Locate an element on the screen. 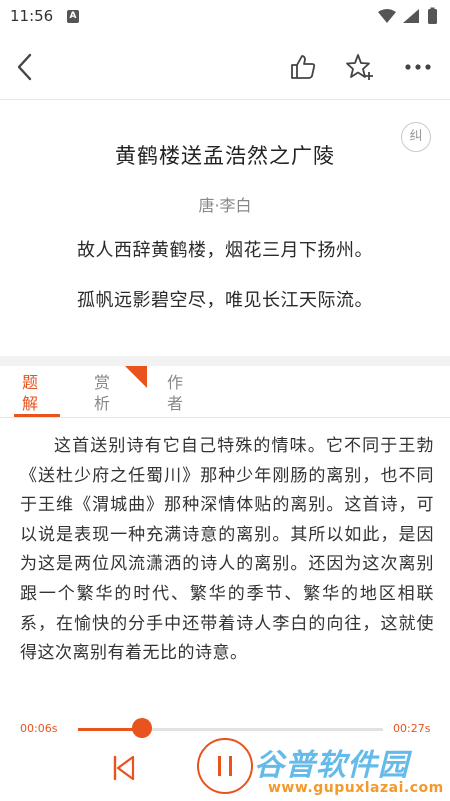 This screenshot has height=801, width=450. status-icons is located at coordinates (407, 15).